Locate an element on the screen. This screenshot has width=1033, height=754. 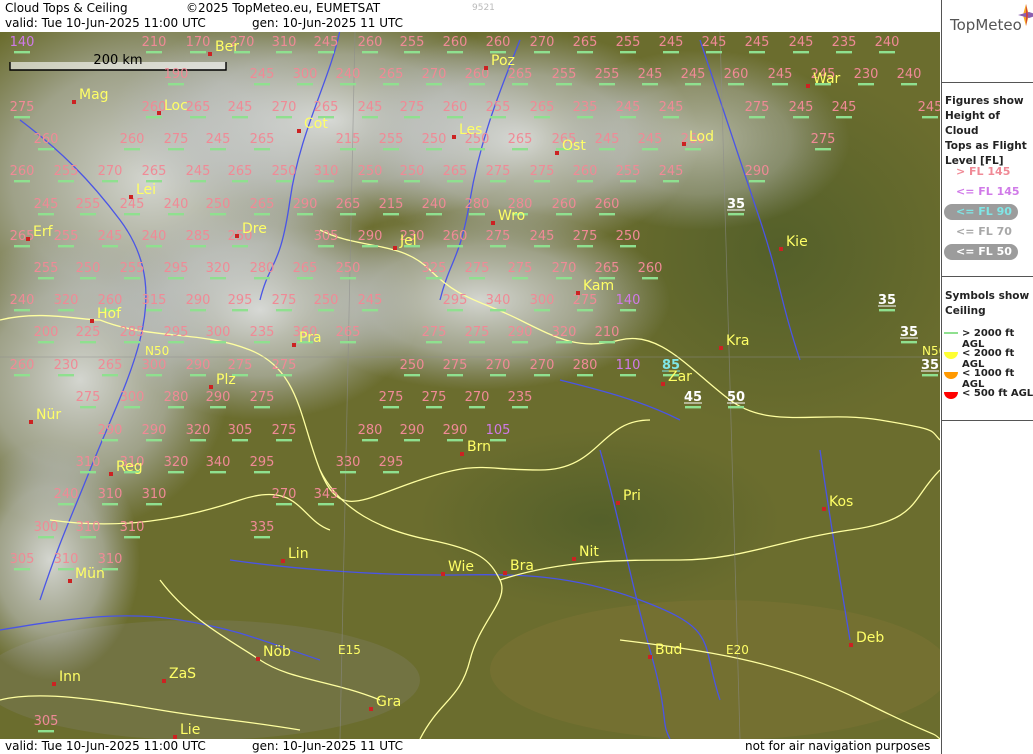
ceiling-legend-item: < 2000 ft AGL is located at coordinates (988, 359).